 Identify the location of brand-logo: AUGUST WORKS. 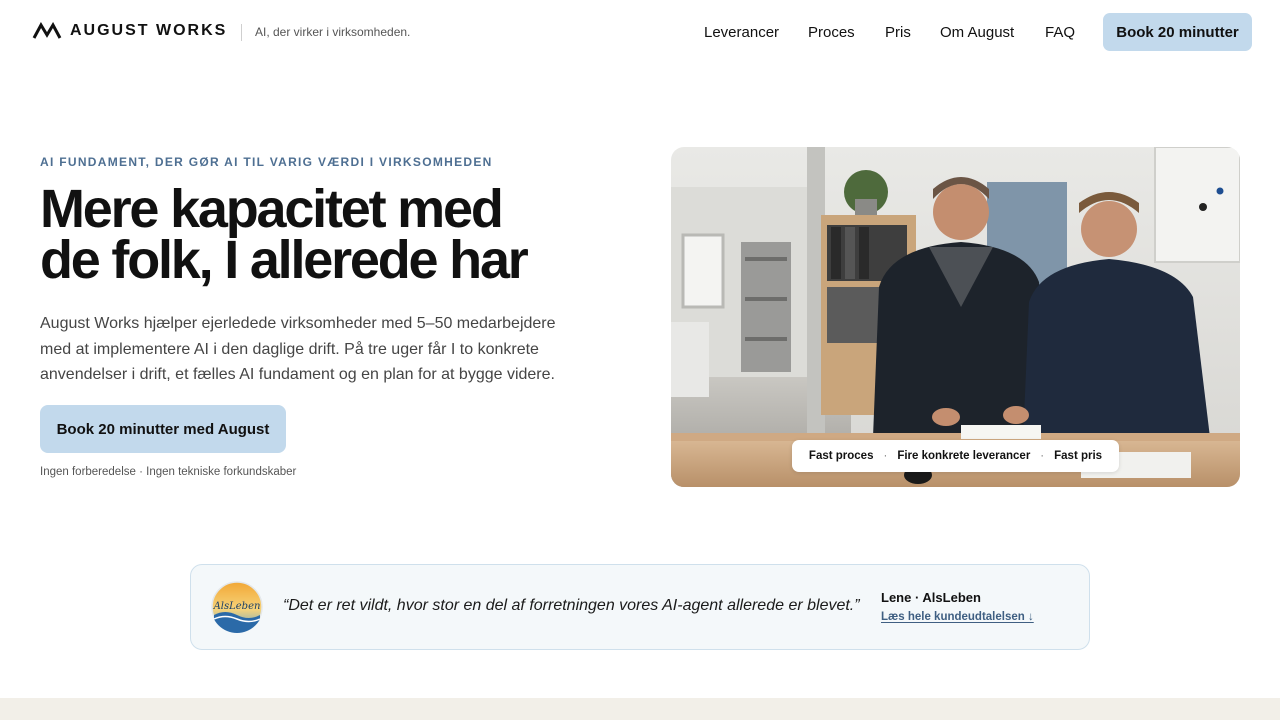
(129, 31).